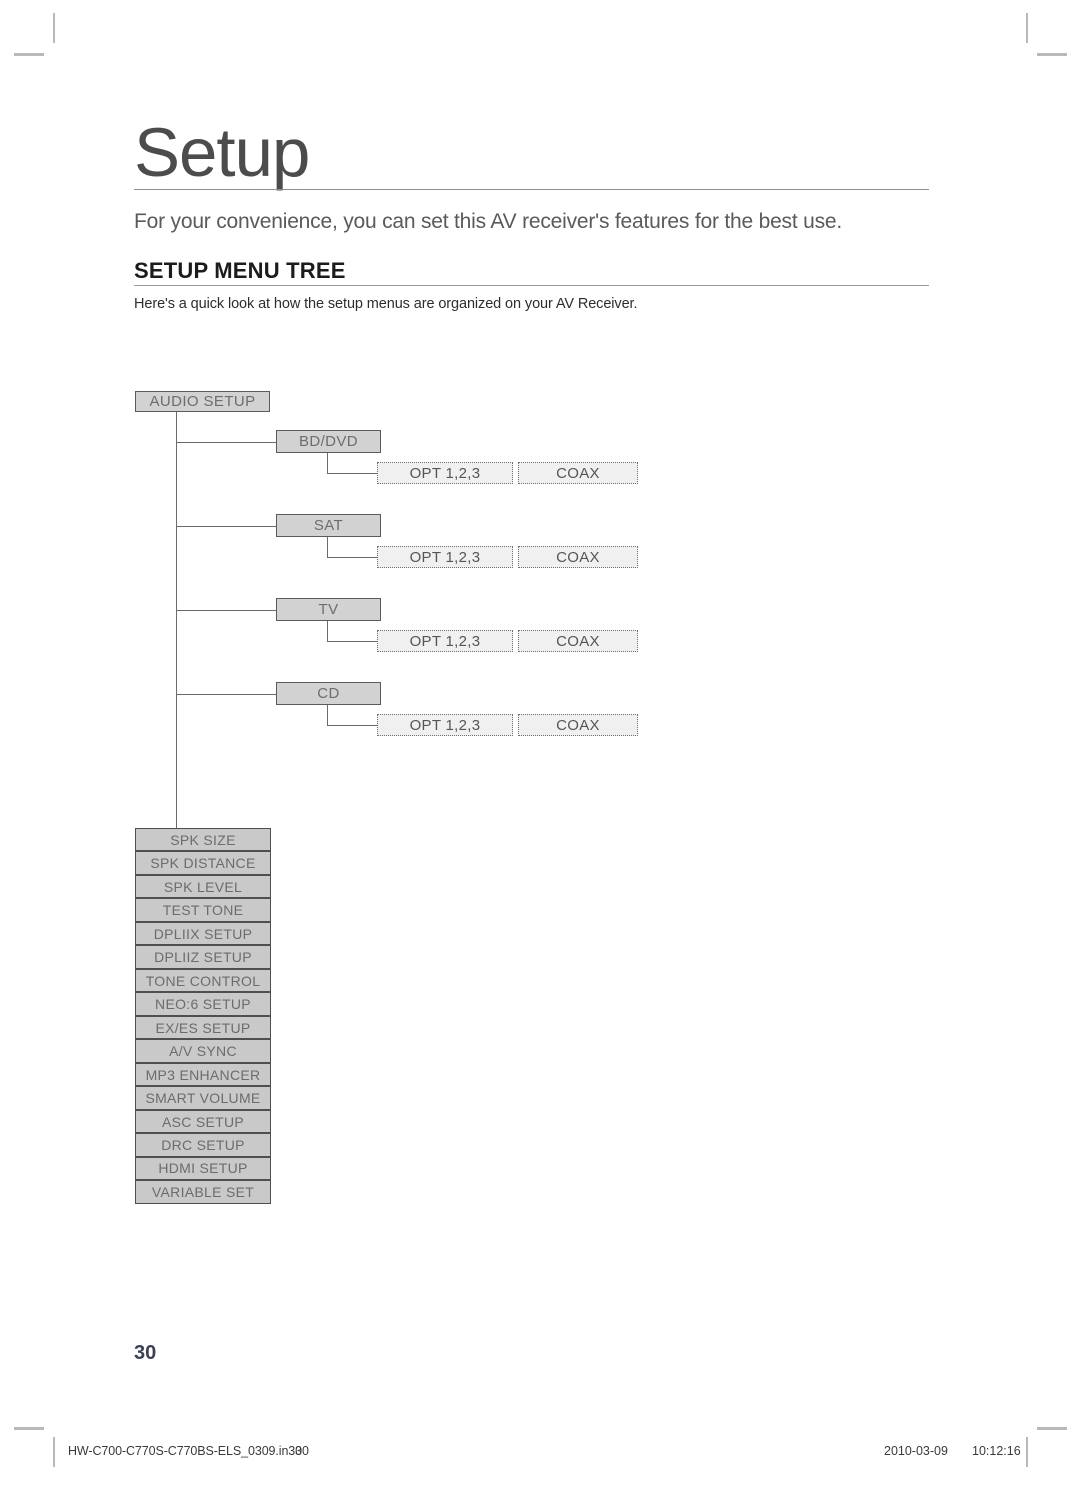 The image size is (1080, 1485). Describe the element at coordinates (185, 1451) in the screenshot. I see `footer-file-name: HW-C700-C770S-C770BS-ELS_0309.in30` at that location.